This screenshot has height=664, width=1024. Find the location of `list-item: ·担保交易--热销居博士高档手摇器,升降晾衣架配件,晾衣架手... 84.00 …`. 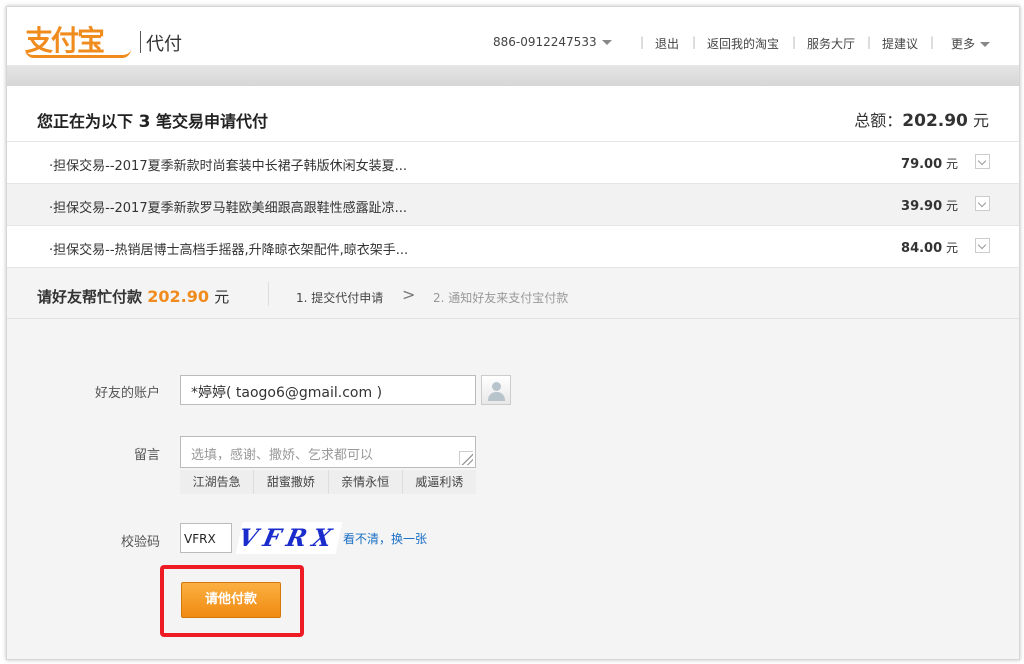

list-item: ·担保交易--热销居博士高档手摇器,升降晾衣架配件,晾衣架手... 84.00 … is located at coordinates (513, 247).